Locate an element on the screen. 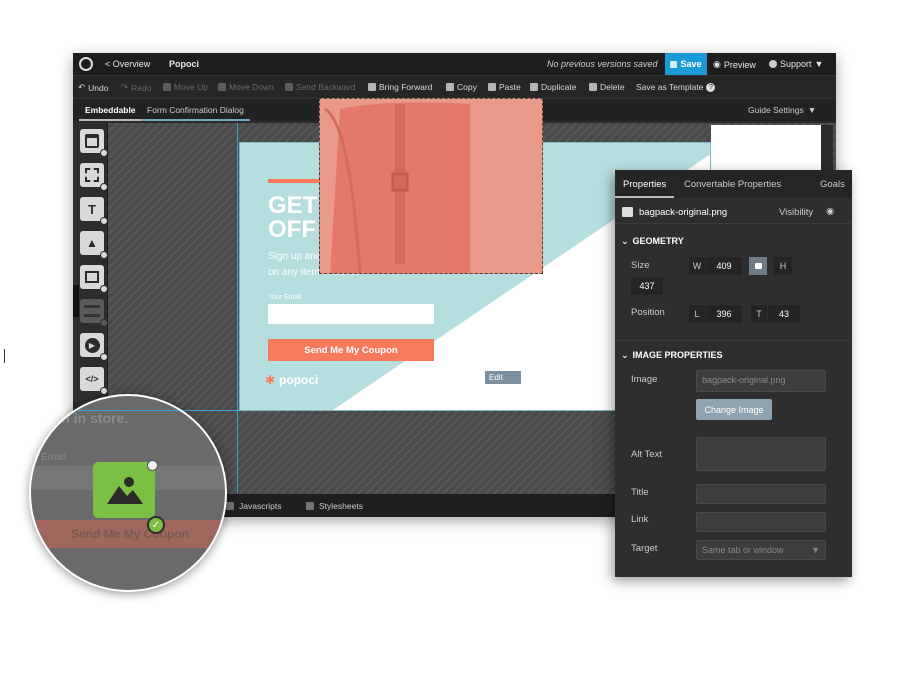  tab-convertable-properties: Convertable Properties is located at coordinates (732, 184).